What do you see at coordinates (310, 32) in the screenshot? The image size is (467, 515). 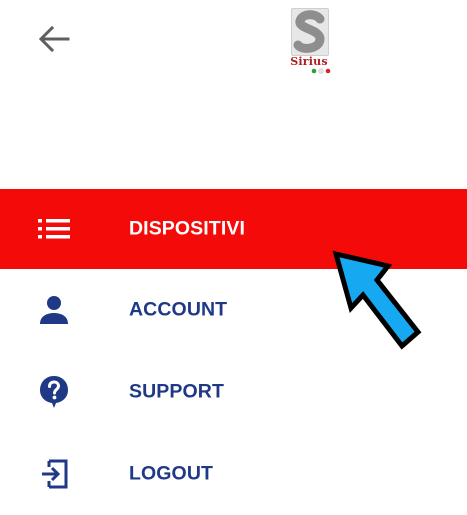 I see `logo-emblem` at bounding box center [310, 32].